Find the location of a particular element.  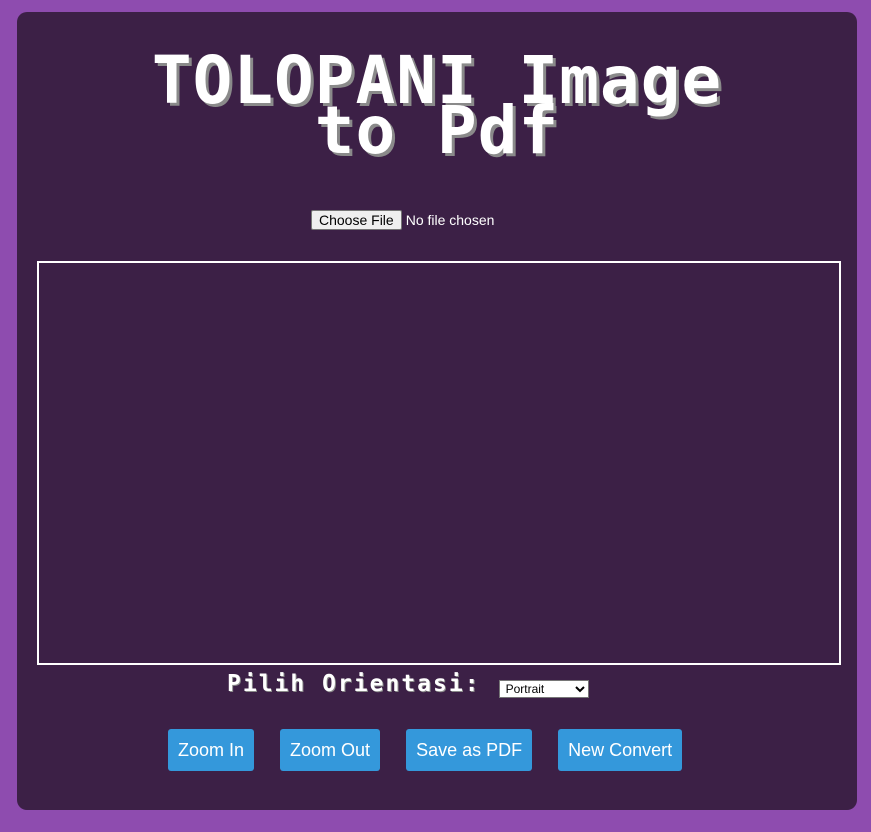

new-convert-button: New Convert is located at coordinates (620, 750).